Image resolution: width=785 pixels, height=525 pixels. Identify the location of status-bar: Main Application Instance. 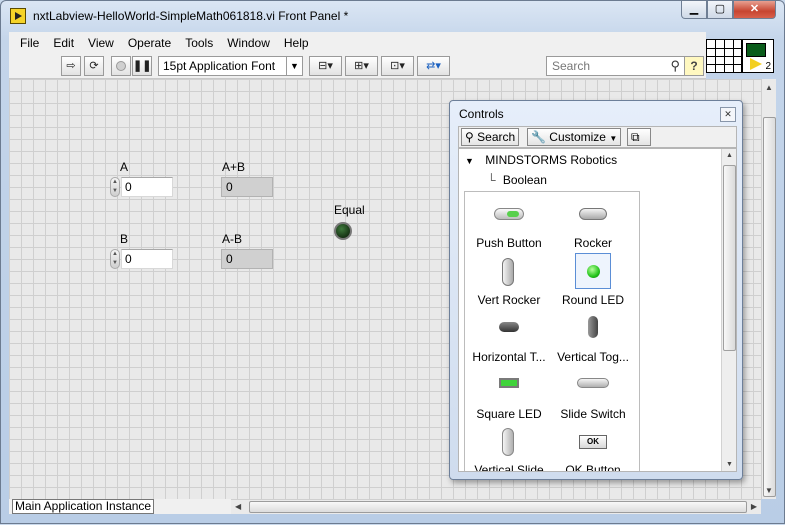
(120, 506).